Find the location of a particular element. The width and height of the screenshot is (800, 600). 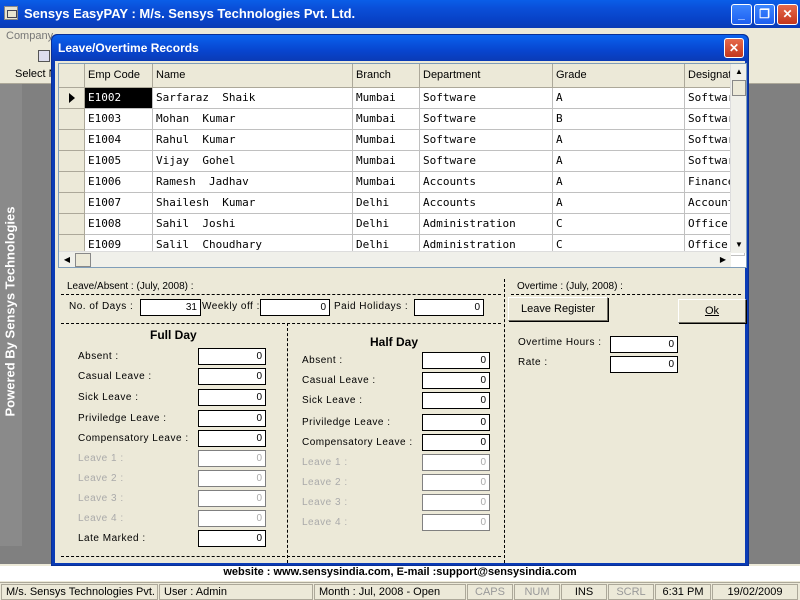

grid-cell: E1002 is located at coordinates (119, 98).